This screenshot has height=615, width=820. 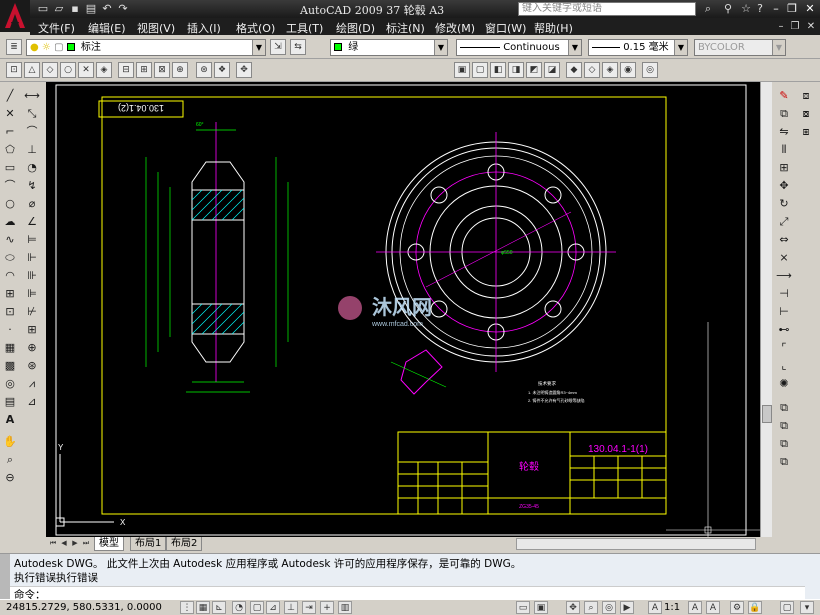 What do you see at coordinates (109, 544) in the screenshot?
I see `tab-model: 模型` at bounding box center [109, 544].